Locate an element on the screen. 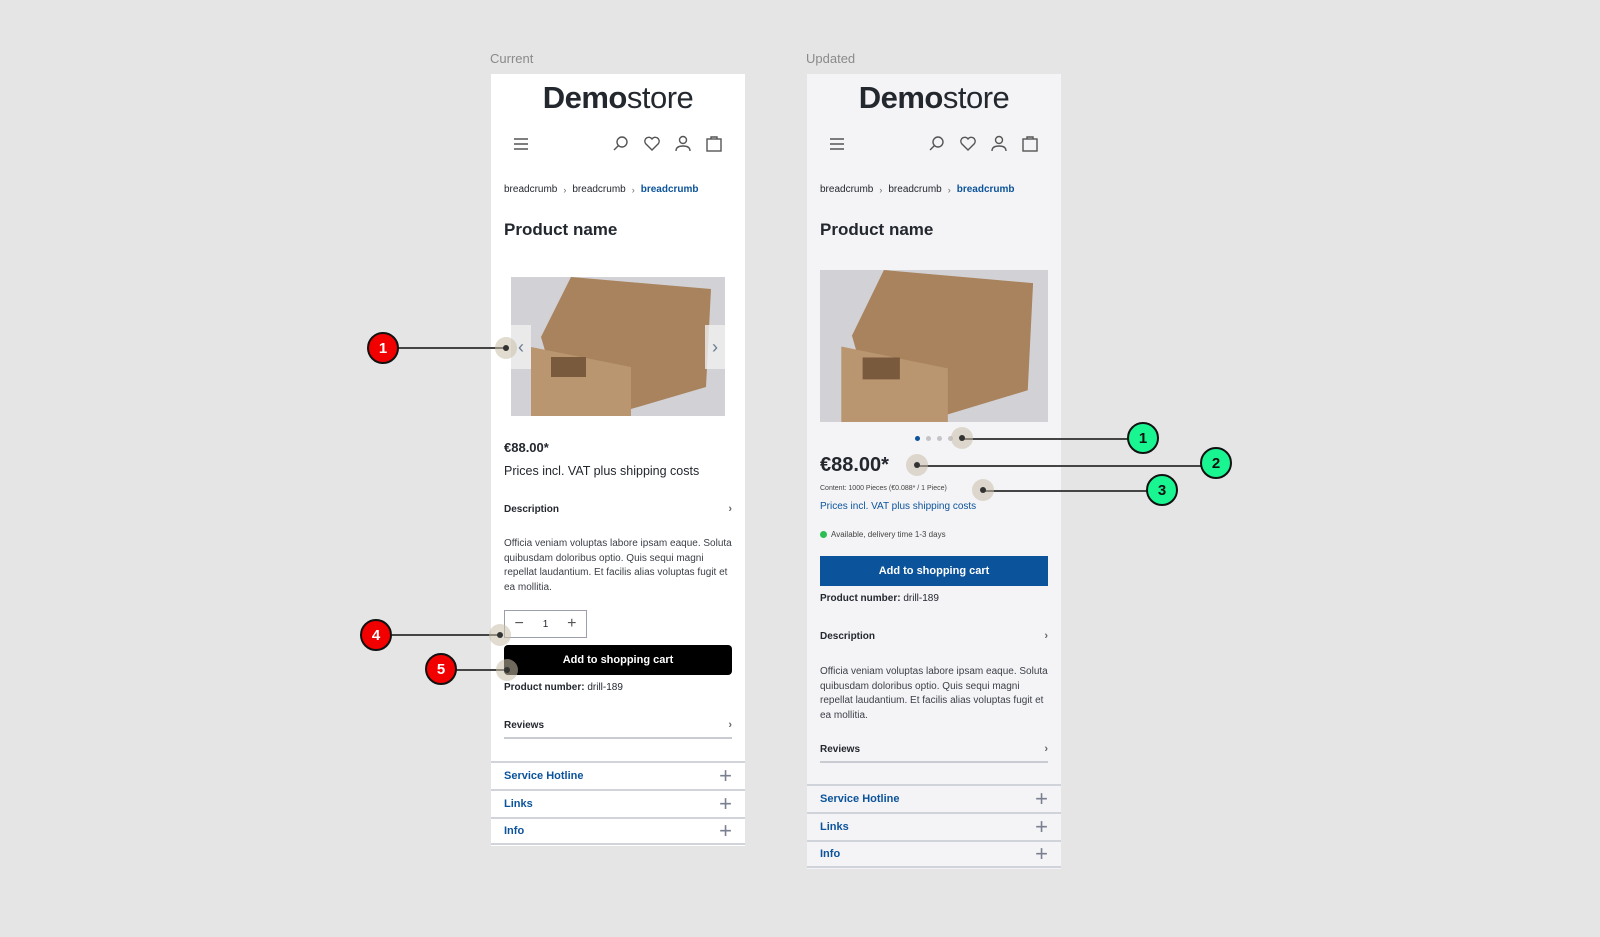  gallery-next-button: › is located at coordinates (715, 347).